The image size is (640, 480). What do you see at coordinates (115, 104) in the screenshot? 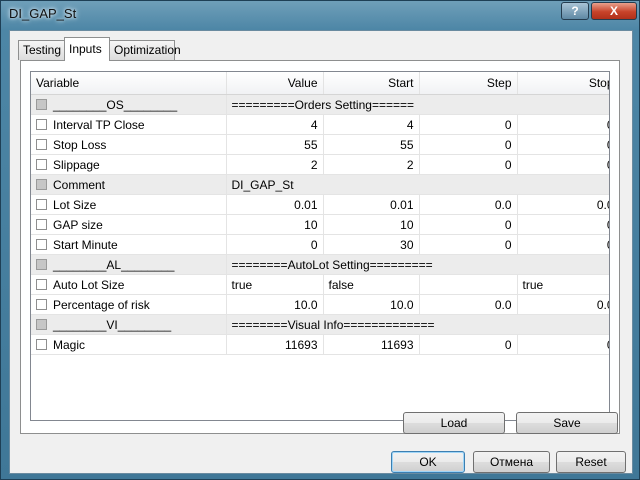
I see `variable-name: ________OS________` at bounding box center [115, 104].